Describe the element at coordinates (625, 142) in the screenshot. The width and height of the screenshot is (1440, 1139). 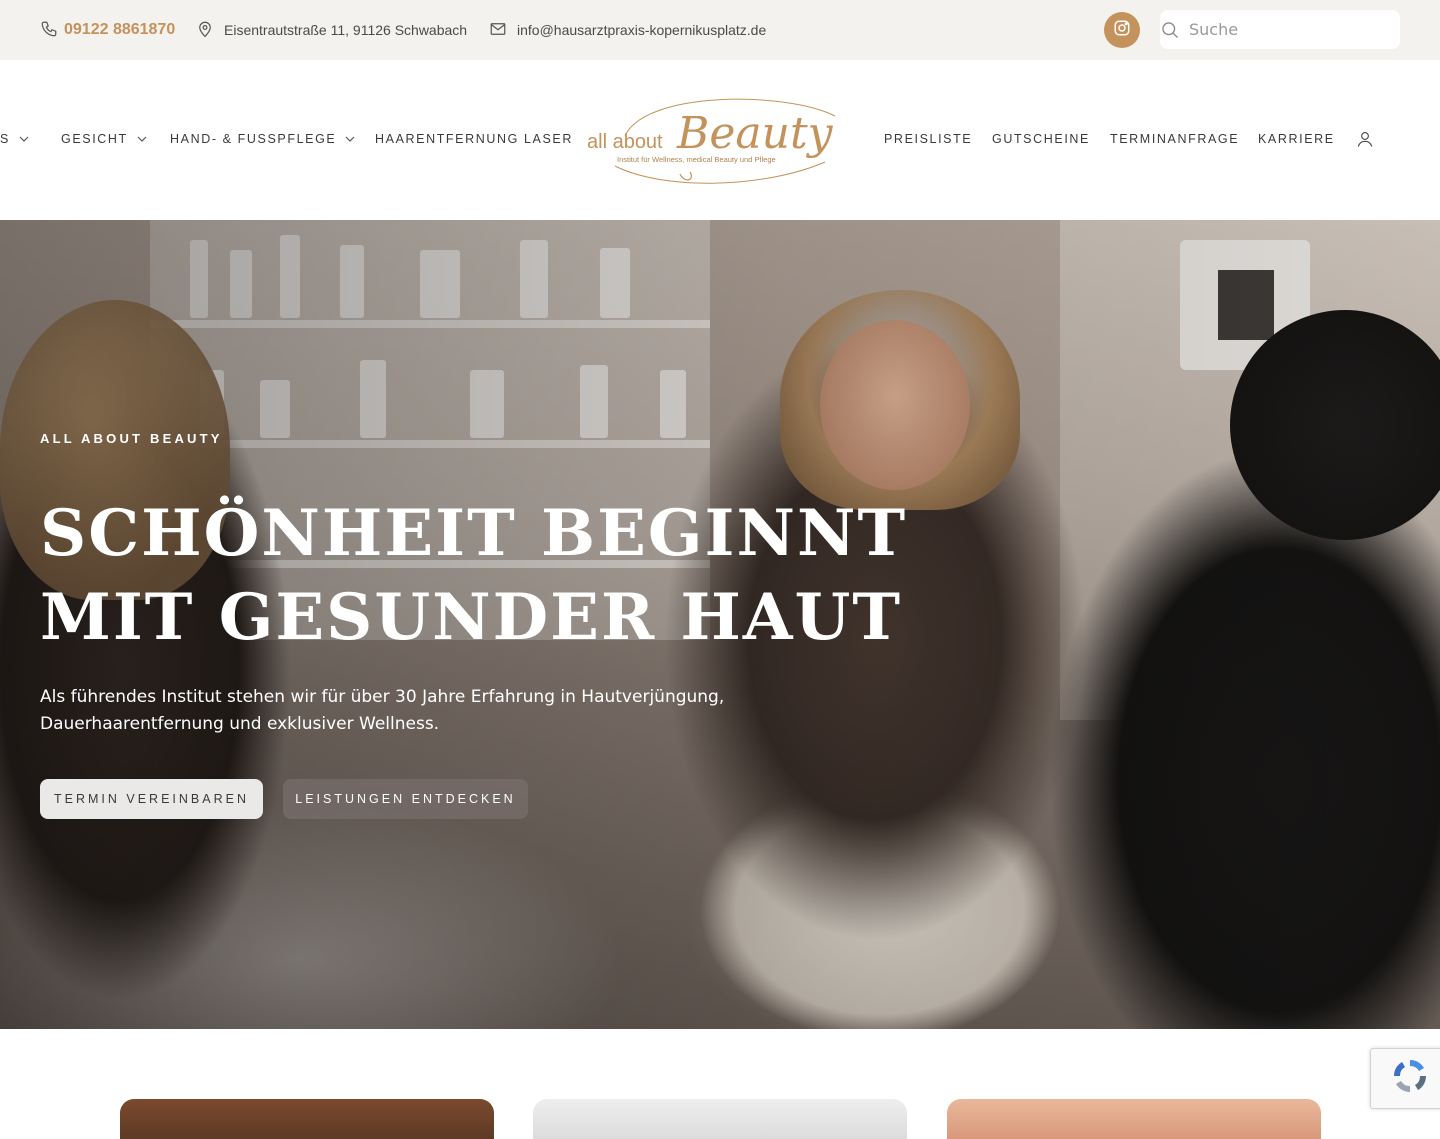
I see `logo-line1: all about` at that location.